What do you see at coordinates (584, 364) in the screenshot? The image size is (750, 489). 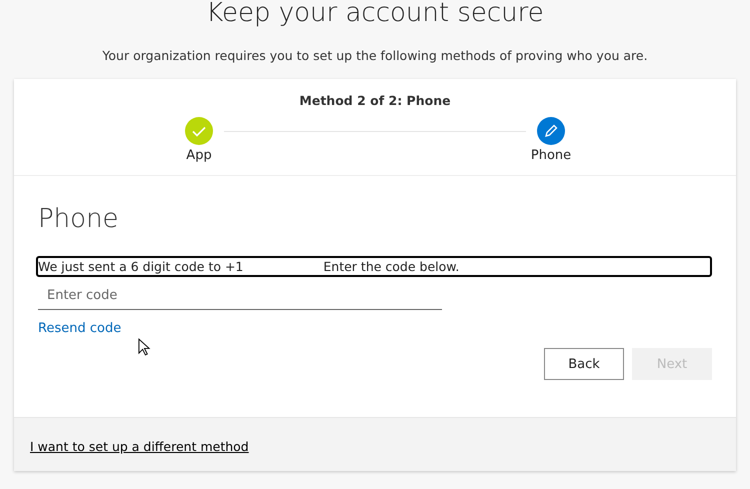 I see `step-button: Back` at bounding box center [584, 364].